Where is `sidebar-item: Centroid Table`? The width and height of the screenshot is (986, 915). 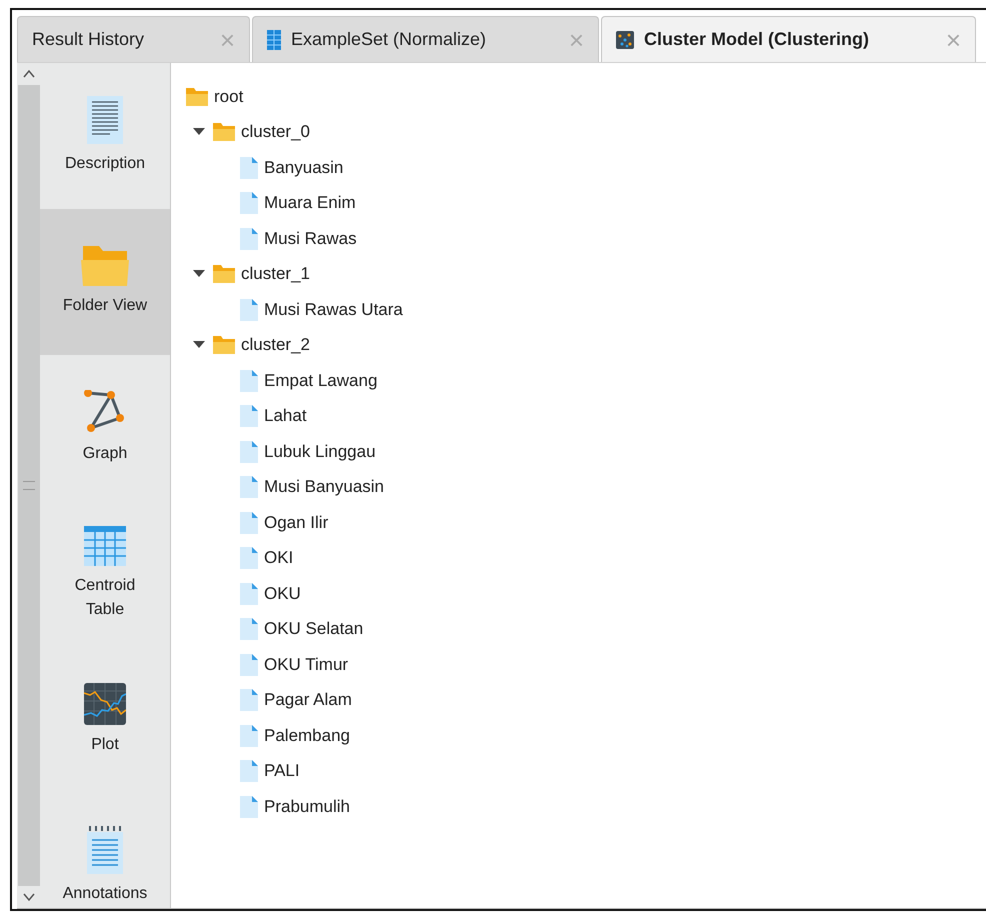
sidebar-item: Centroid Table is located at coordinates (105, 574).